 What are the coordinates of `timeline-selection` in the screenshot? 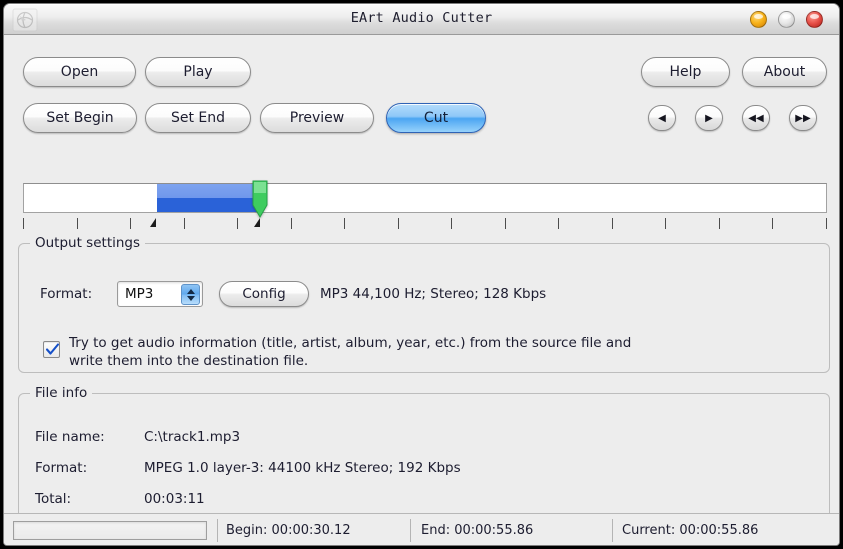 It's located at (209, 198).